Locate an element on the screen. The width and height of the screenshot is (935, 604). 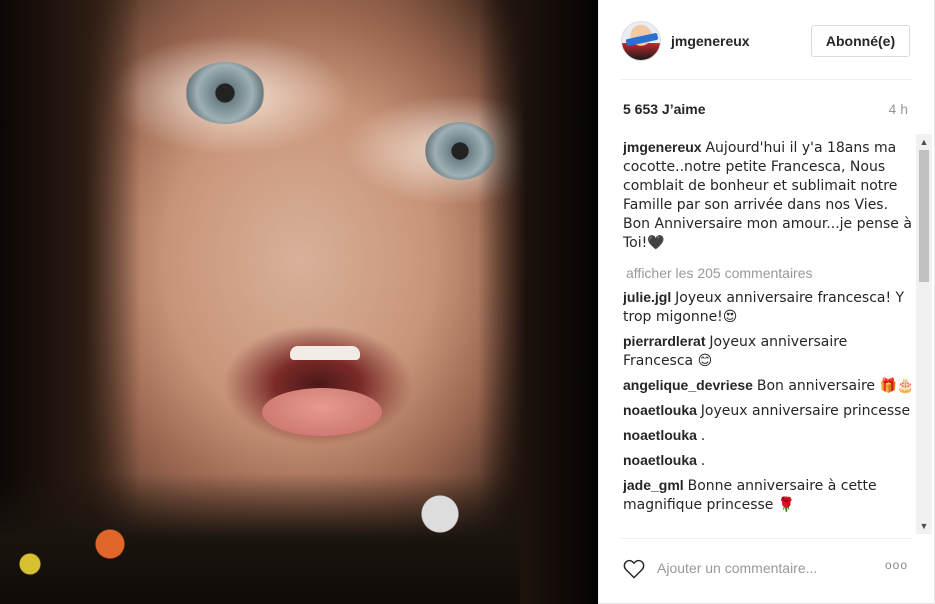
load-more-comments: afficher les 205 commentaires is located at coordinates (770, 273).